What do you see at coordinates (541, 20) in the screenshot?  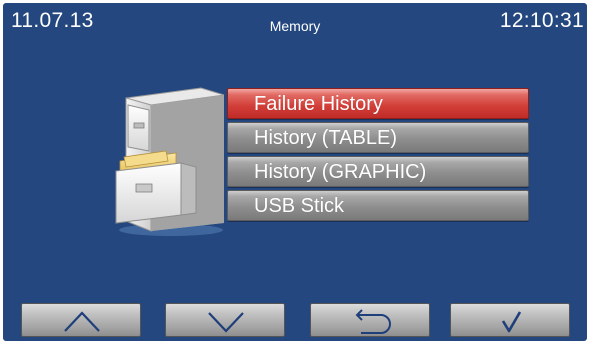 I see `time-display: 12:10:31` at bounding box center [541, 20].